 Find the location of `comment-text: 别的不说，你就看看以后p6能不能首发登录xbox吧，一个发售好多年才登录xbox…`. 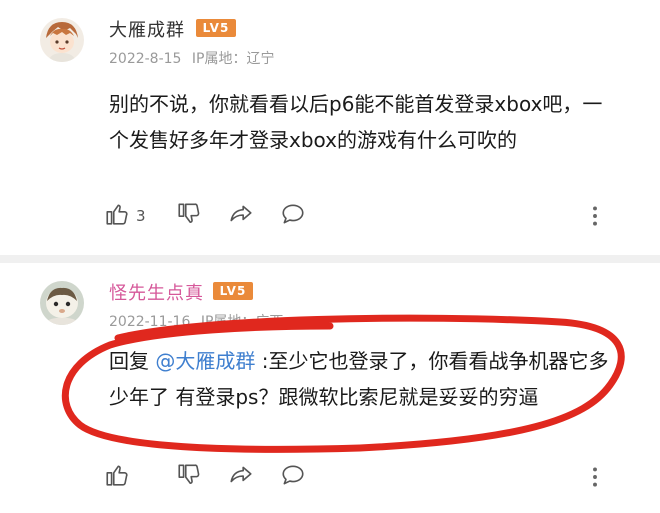

comment-text: 别的不说，你就看看以后p6能不能首发登录xbox吧，一个发售好多年才登录xbox… is located at coordinates (356, 122).